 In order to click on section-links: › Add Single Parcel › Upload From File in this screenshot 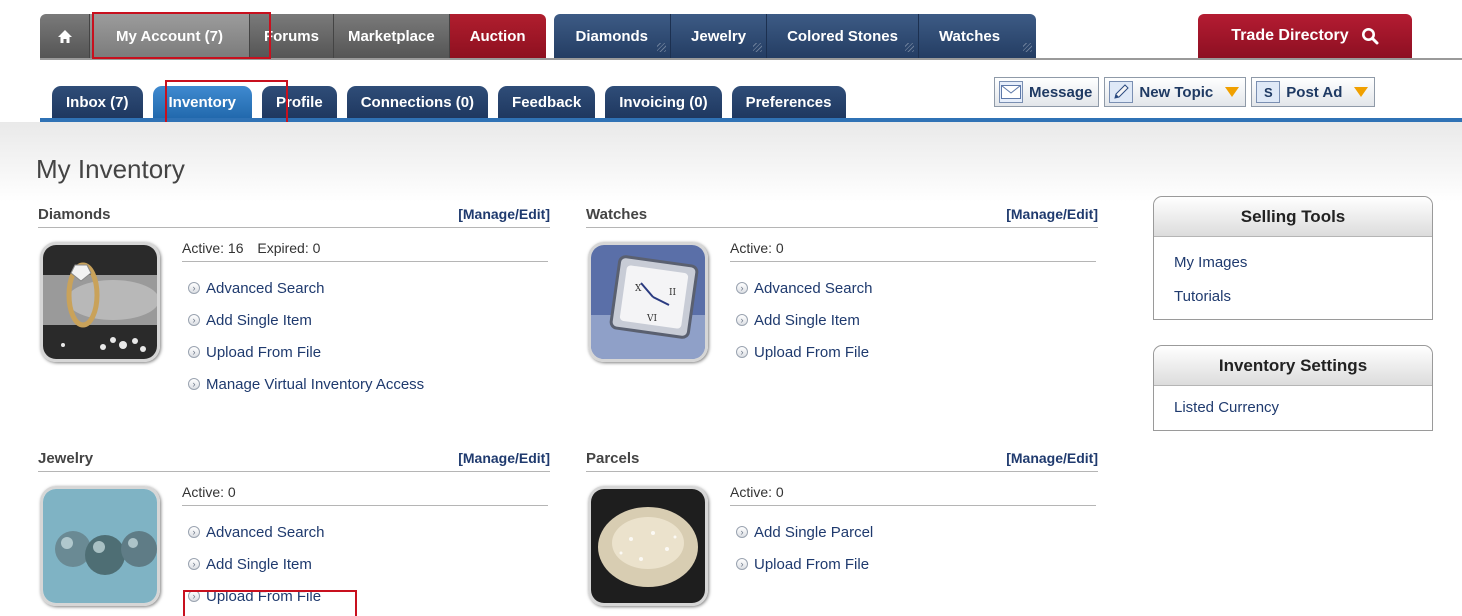, I will do `click(804, 548)`.